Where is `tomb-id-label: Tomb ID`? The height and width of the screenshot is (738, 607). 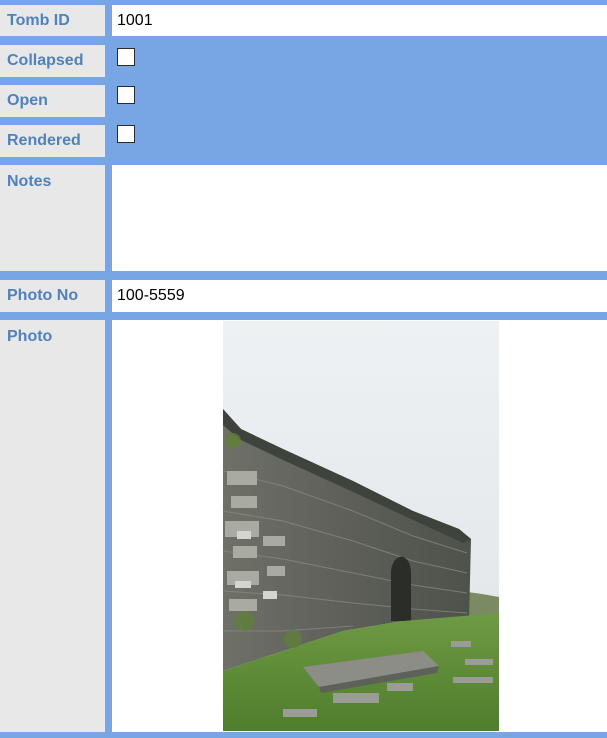 tomb-id-label: Tomb ID is located at coordinates (52, 20).